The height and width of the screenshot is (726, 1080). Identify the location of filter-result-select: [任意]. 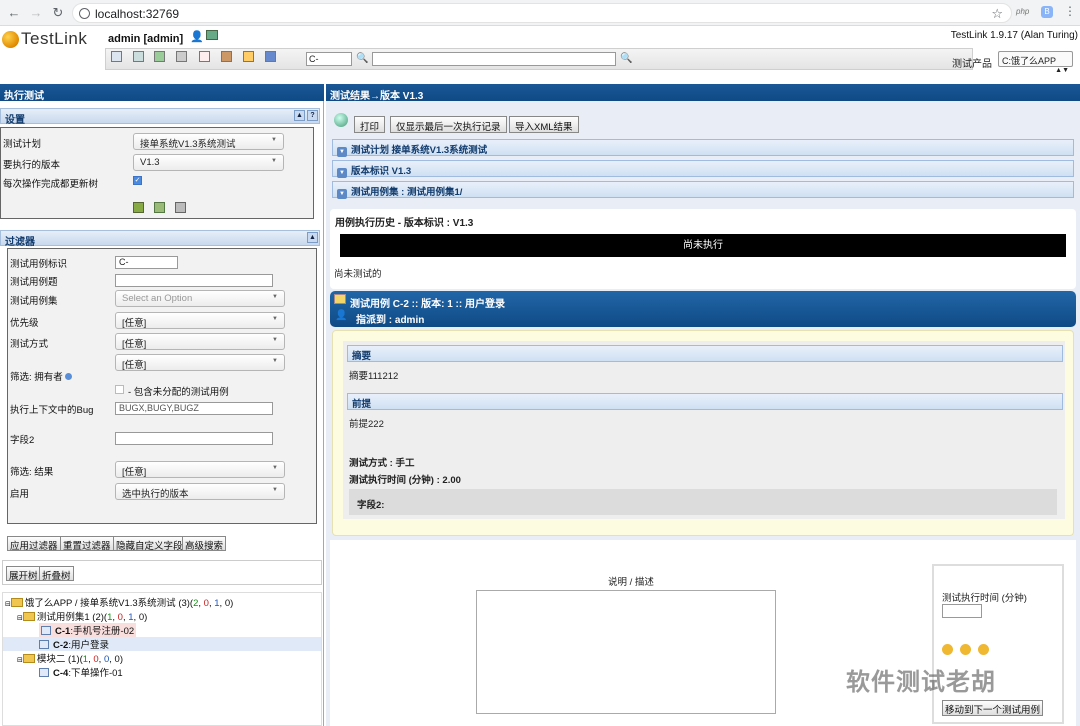
(200, 469).